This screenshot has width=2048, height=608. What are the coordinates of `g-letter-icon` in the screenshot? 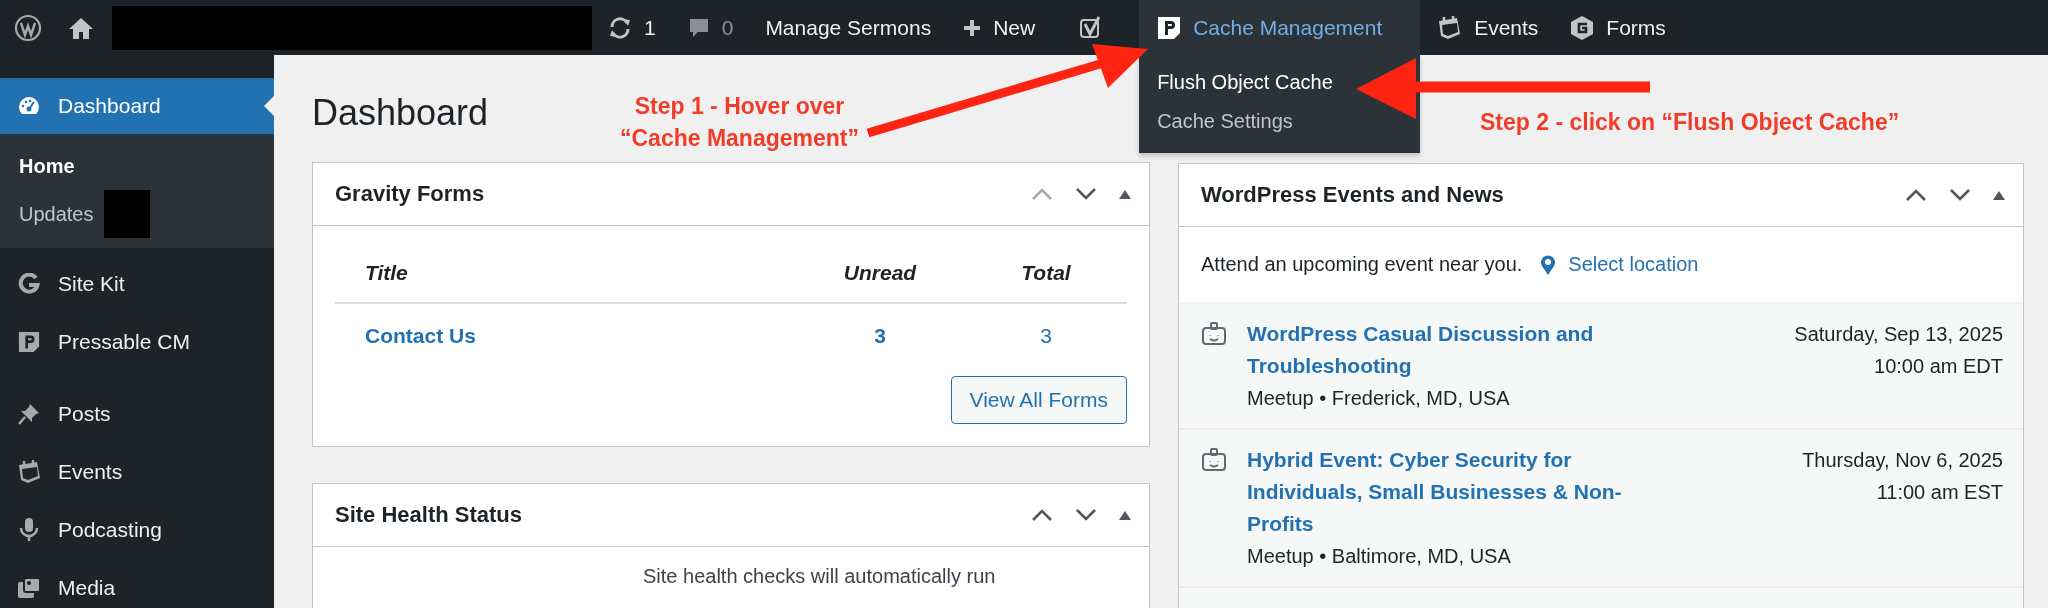 It's located at (29, 284).